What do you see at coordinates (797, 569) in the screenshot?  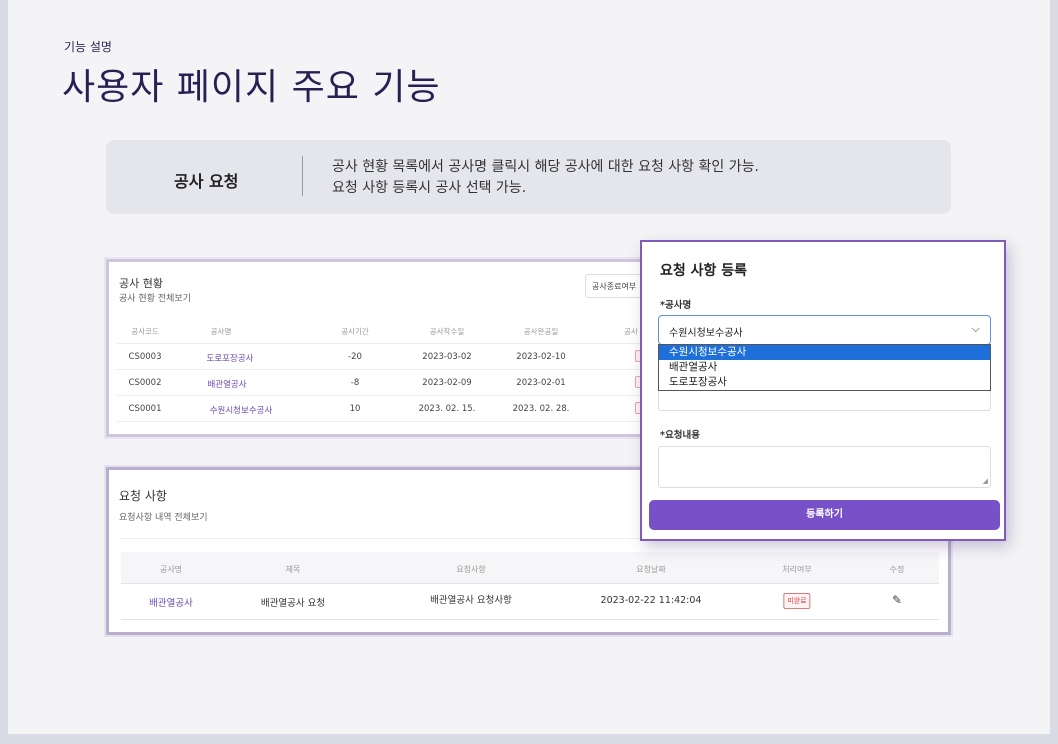 I see `col-header: 처리여부` at bounding box center [797, 569].